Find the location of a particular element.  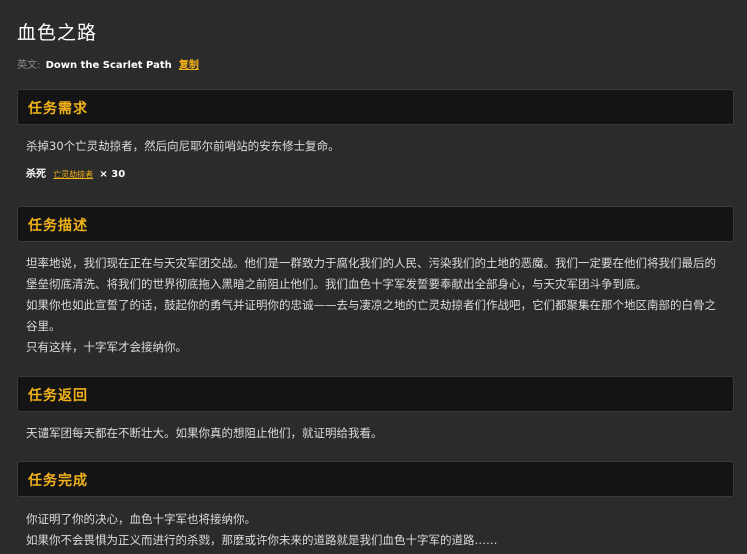

kill-objective: 杀死 亡灵劫掠者 × 30 is located at coordinates (75, 172).